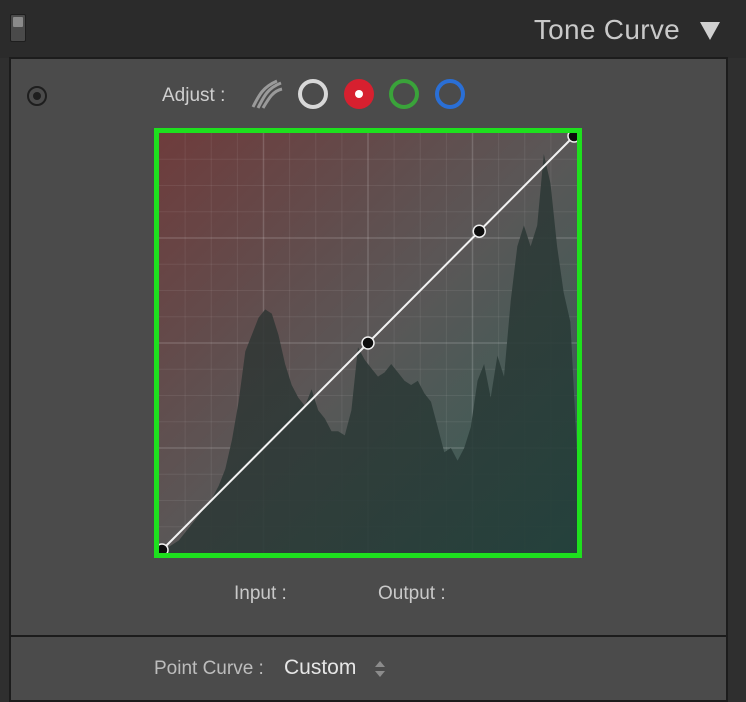  Describe the element at coordinates (450, 94) in the screenshot. I see `circle-blue-icon` at that location.